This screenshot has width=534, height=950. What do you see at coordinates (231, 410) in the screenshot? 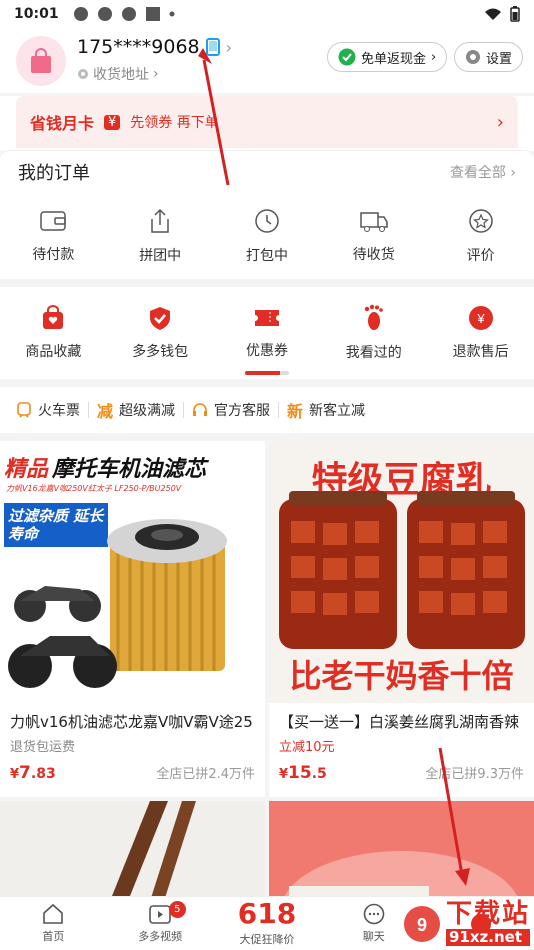
I see `service-customer-support: 官方客服` at bounding box center [231, 410].